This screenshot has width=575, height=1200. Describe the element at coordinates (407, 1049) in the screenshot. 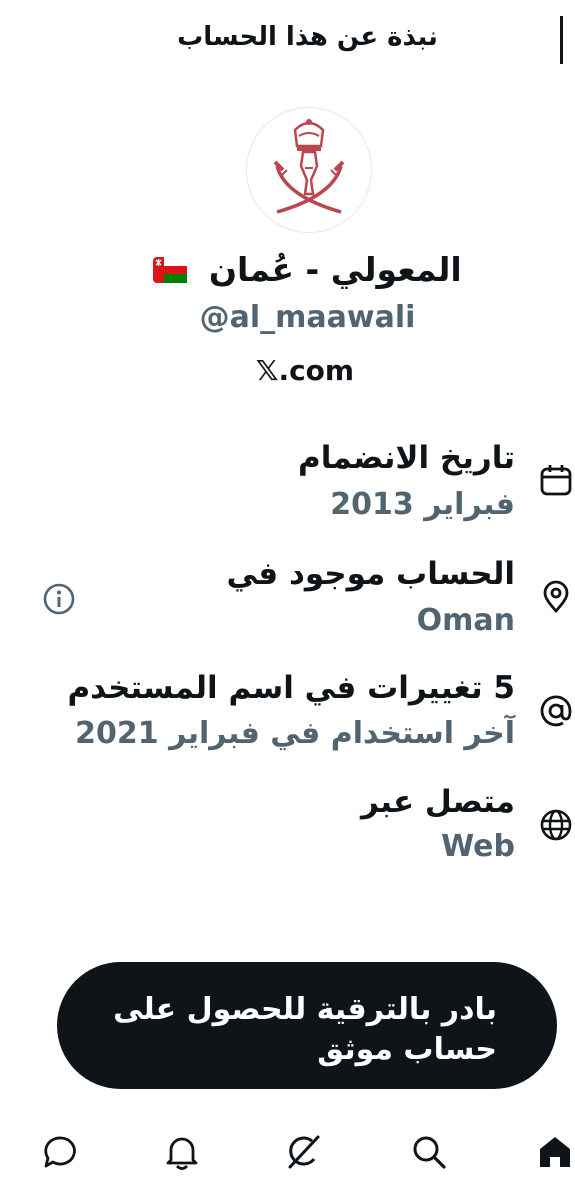

I see `upgrade-line-2: حساب موثق` at that location.